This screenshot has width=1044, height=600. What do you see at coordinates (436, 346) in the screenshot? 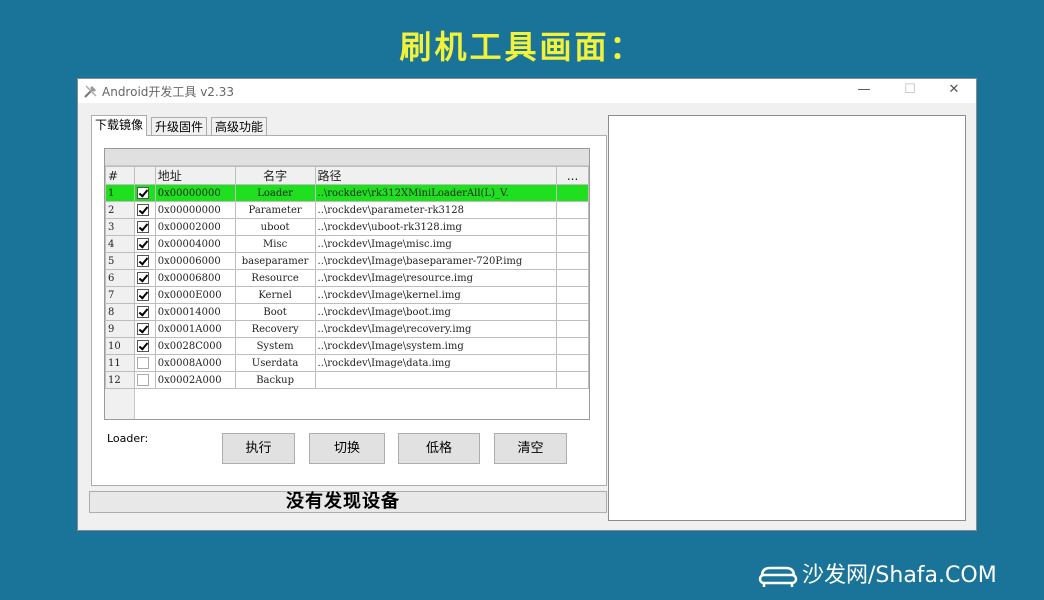
I see `row-path: ..\rockdev\Image\system.img` at bounding box center [436, 346].